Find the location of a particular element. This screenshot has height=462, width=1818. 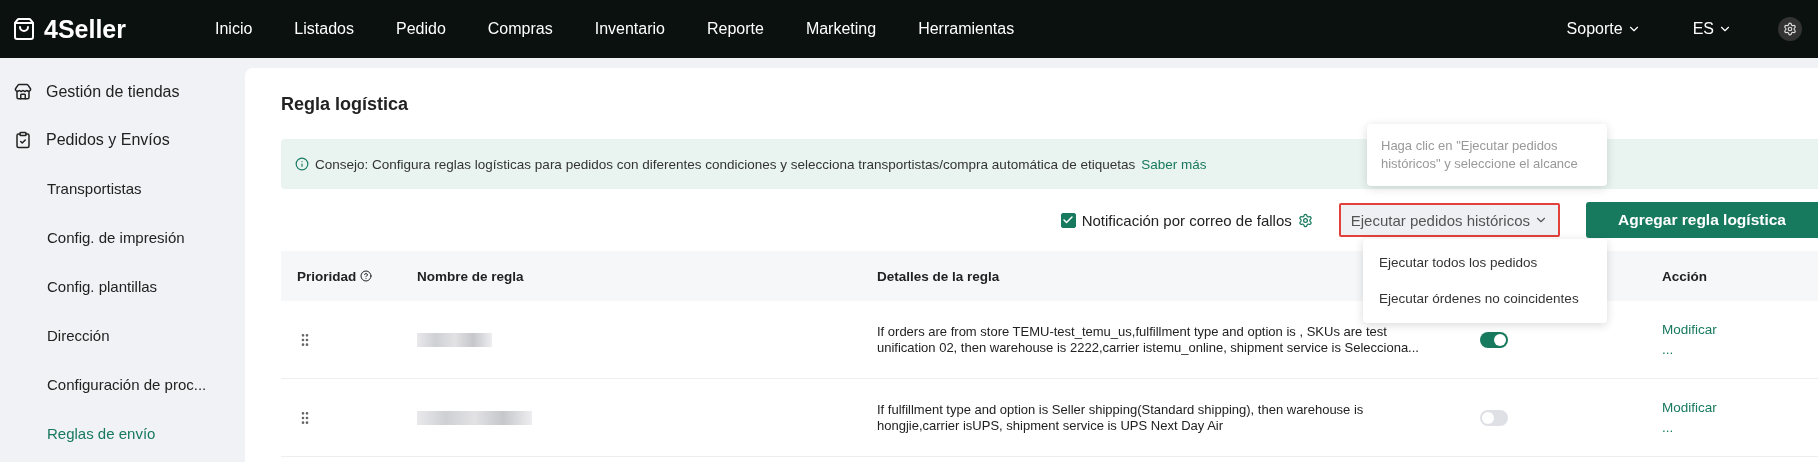

language-menu: ES is located at coordinates (1712, 29).